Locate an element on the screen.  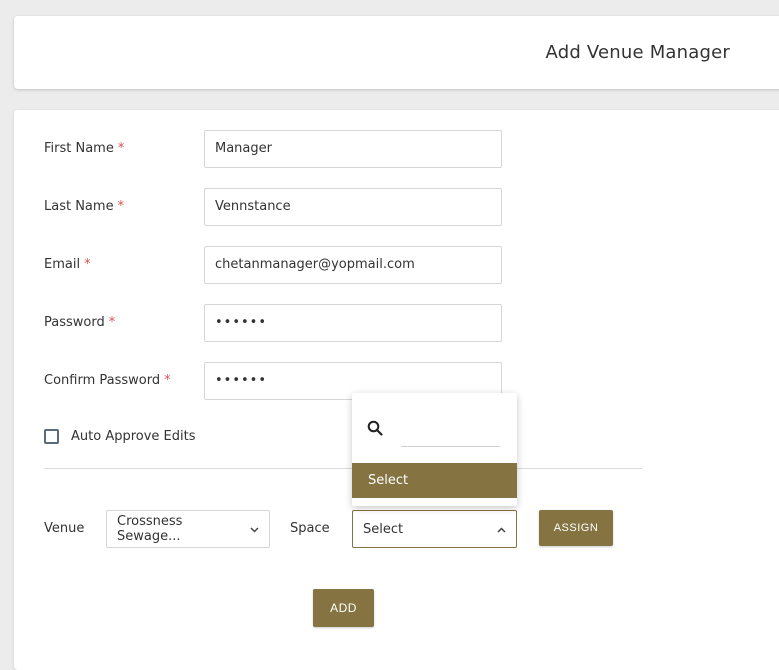
search-icon is located at coordinates (375, 428).